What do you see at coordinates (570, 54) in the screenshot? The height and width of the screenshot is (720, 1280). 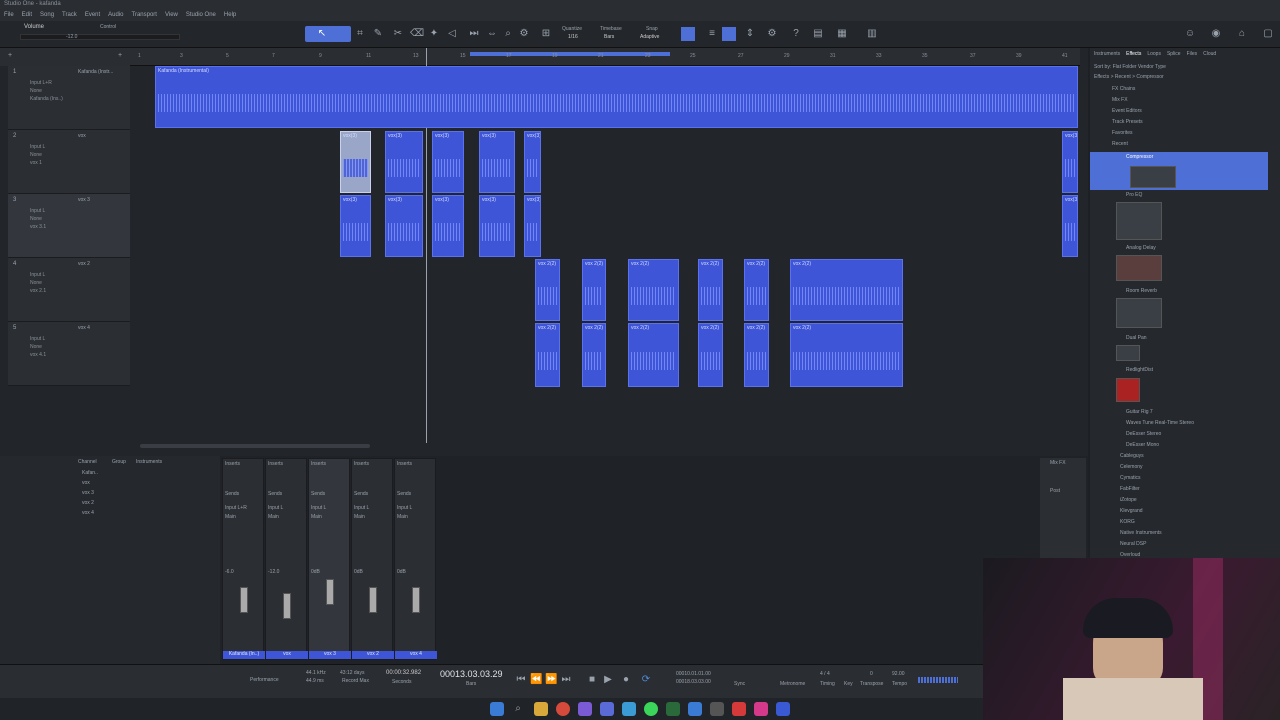 I see `loop-range` at bounding box center [570, 54].